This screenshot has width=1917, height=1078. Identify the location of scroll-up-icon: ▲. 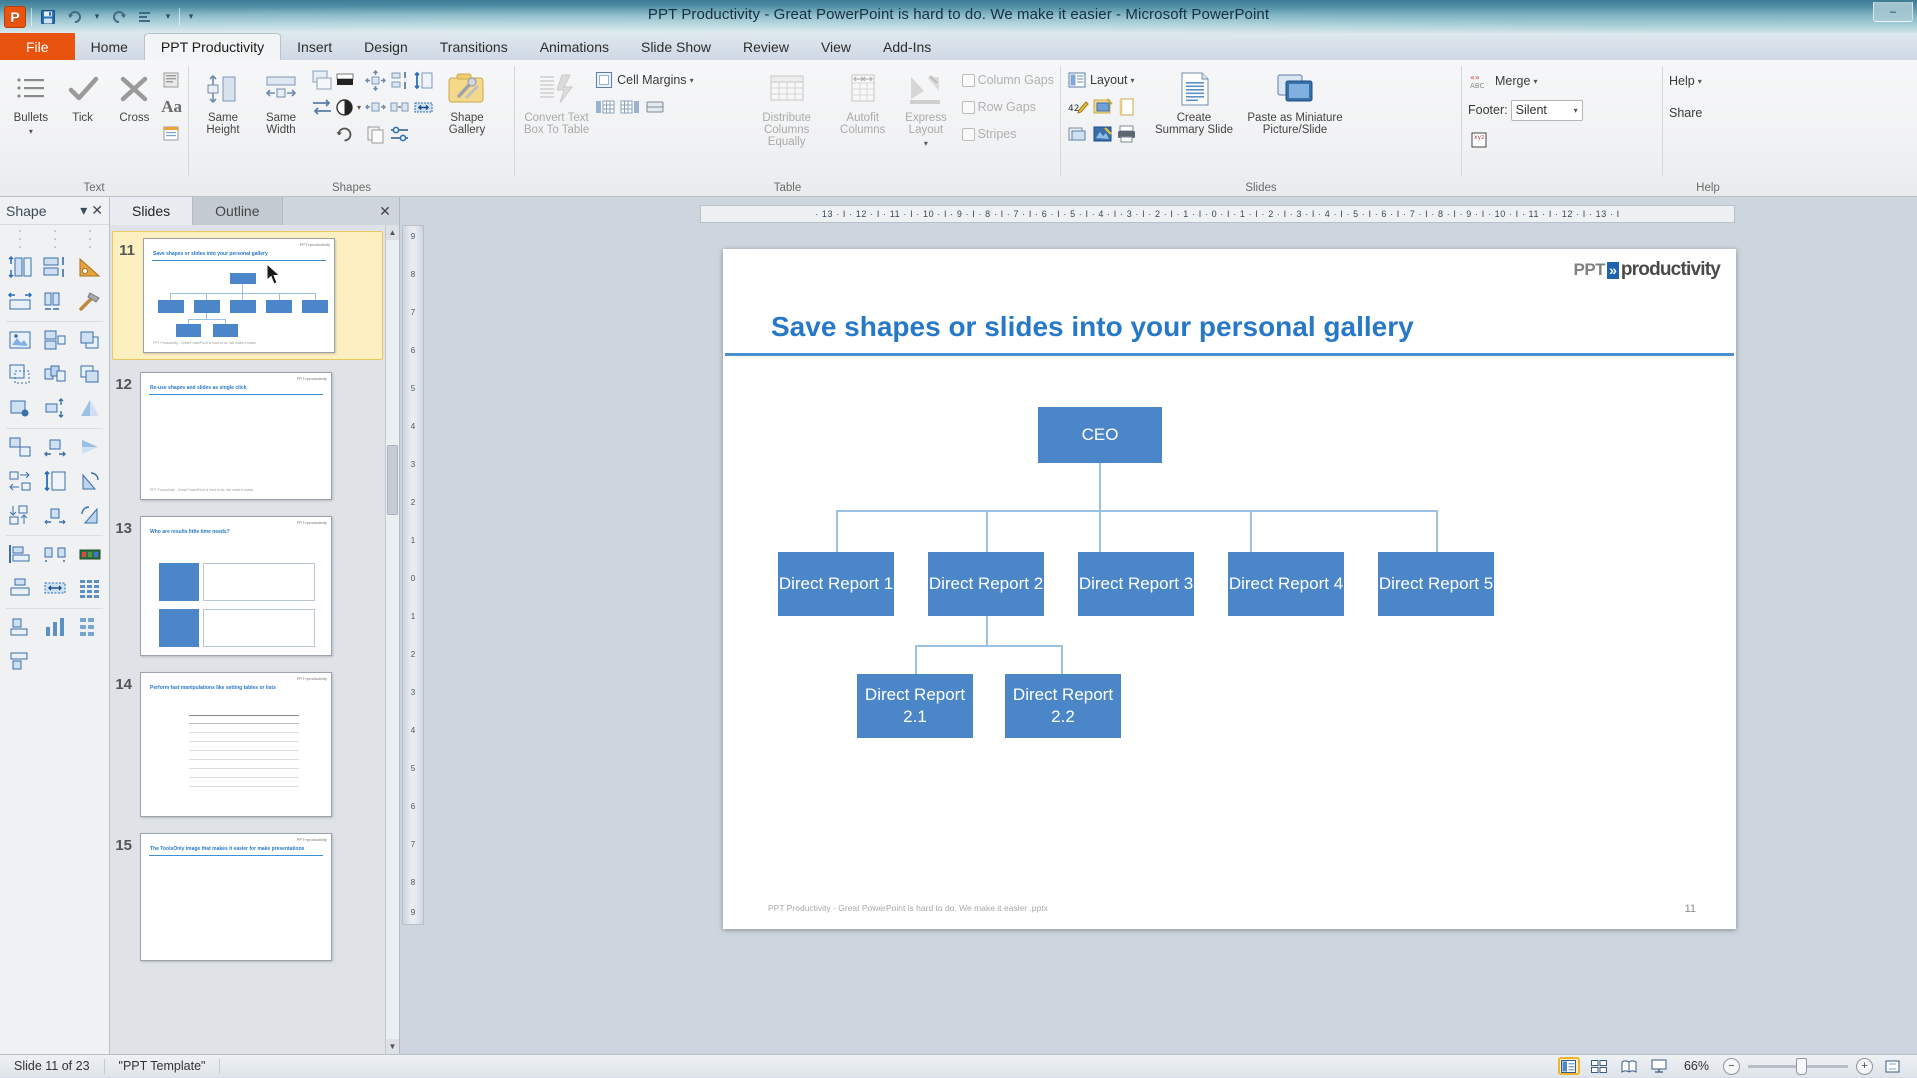
(392, 232).